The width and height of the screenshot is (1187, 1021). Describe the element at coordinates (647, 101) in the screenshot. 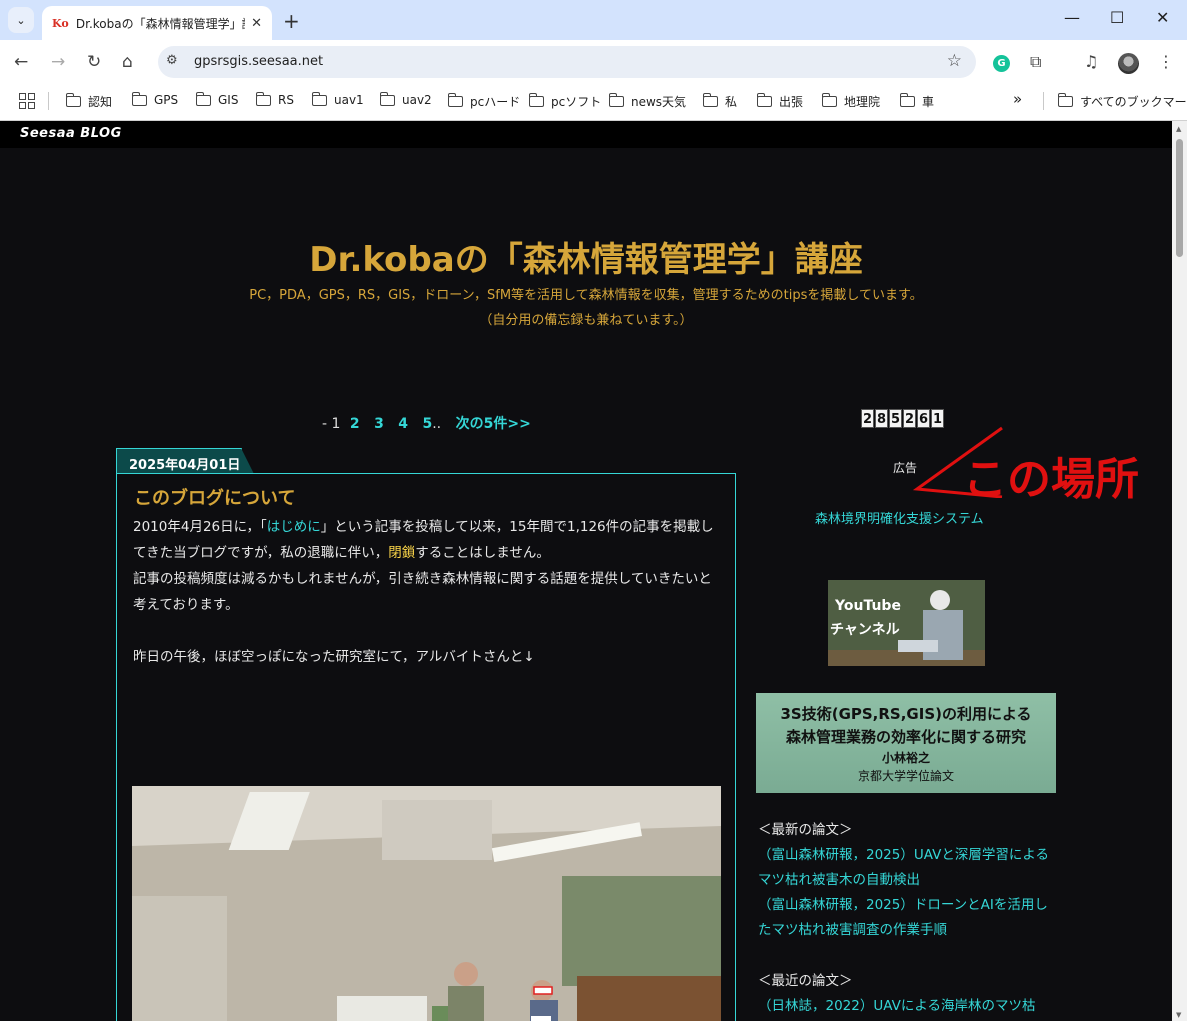

I see `bookmark-folder-9: news天気` at that location.